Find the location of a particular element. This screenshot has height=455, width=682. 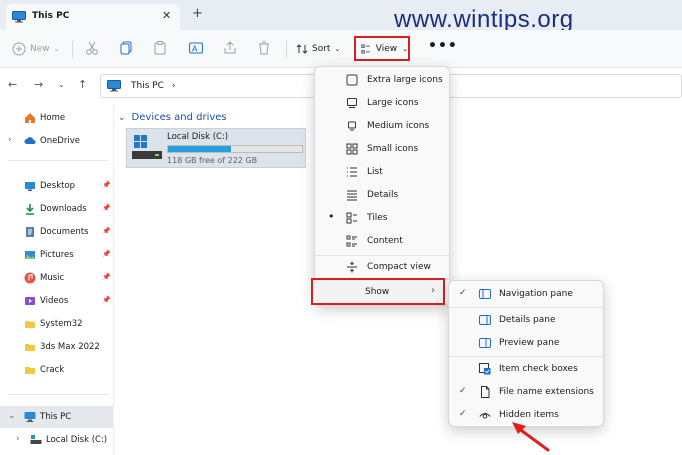

menu-item-label: List is located at coordinates (375, 172).